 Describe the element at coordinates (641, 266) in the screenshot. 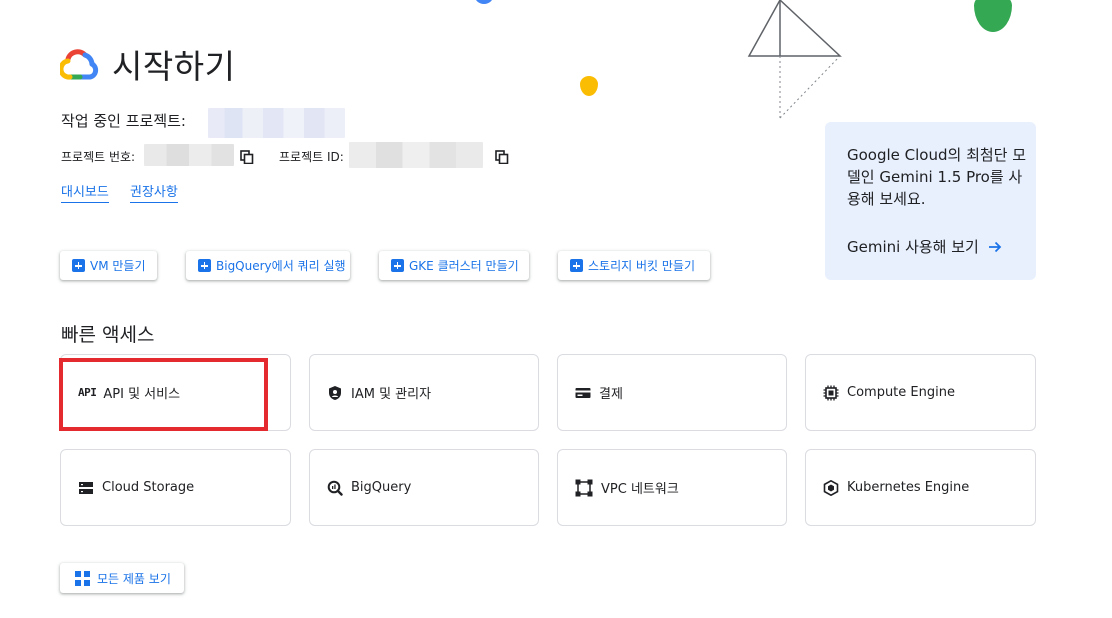

I see `create-storage-bucket-label: 스토리지 버킷 만들기` at that location.